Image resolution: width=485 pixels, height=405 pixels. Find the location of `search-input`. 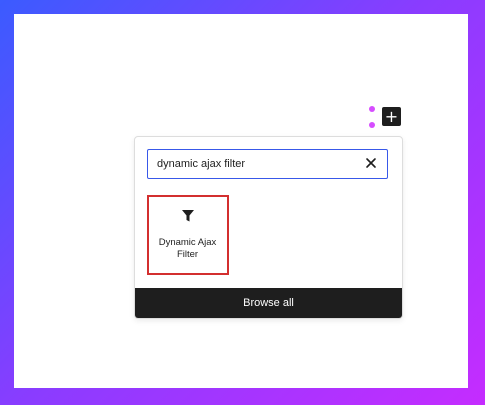

search-input is located at coordinates (257, 163).